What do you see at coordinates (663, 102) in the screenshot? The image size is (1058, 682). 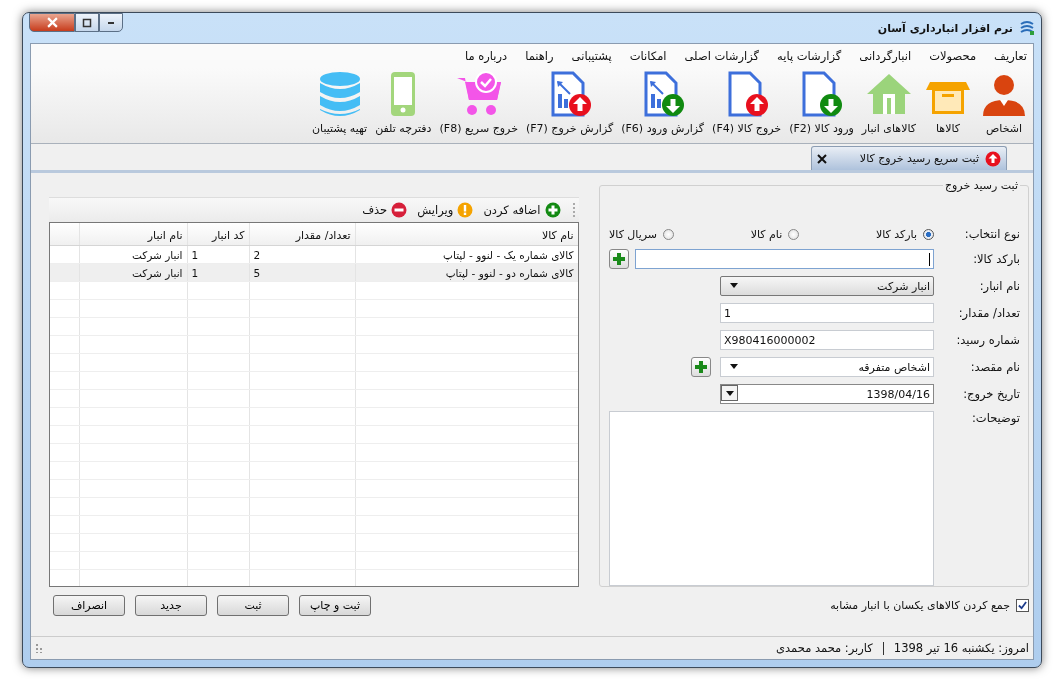 I see `toolbar-button: گزارش ورود (F6)` at bounding box center [663, 102].